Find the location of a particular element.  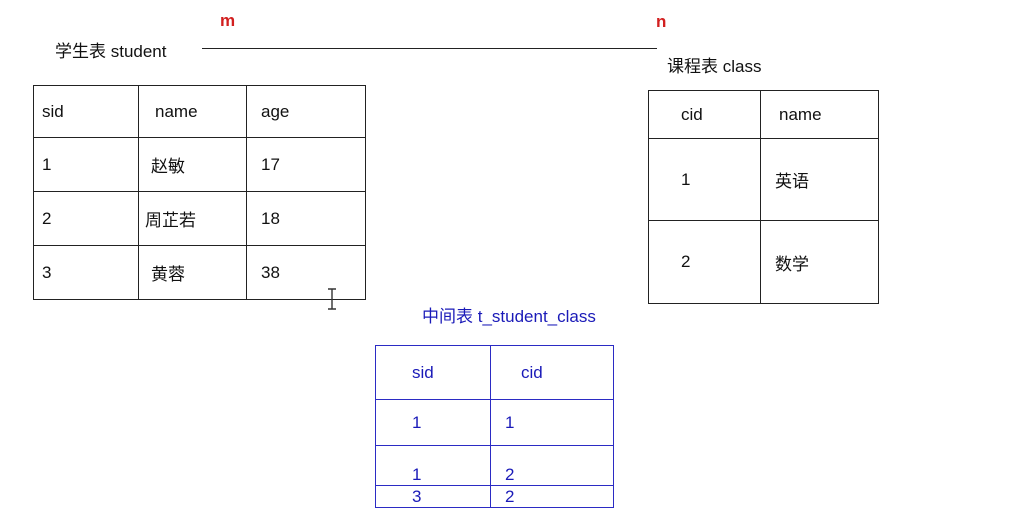

table-header-row: sid cid is located at coordinates (494, 372).